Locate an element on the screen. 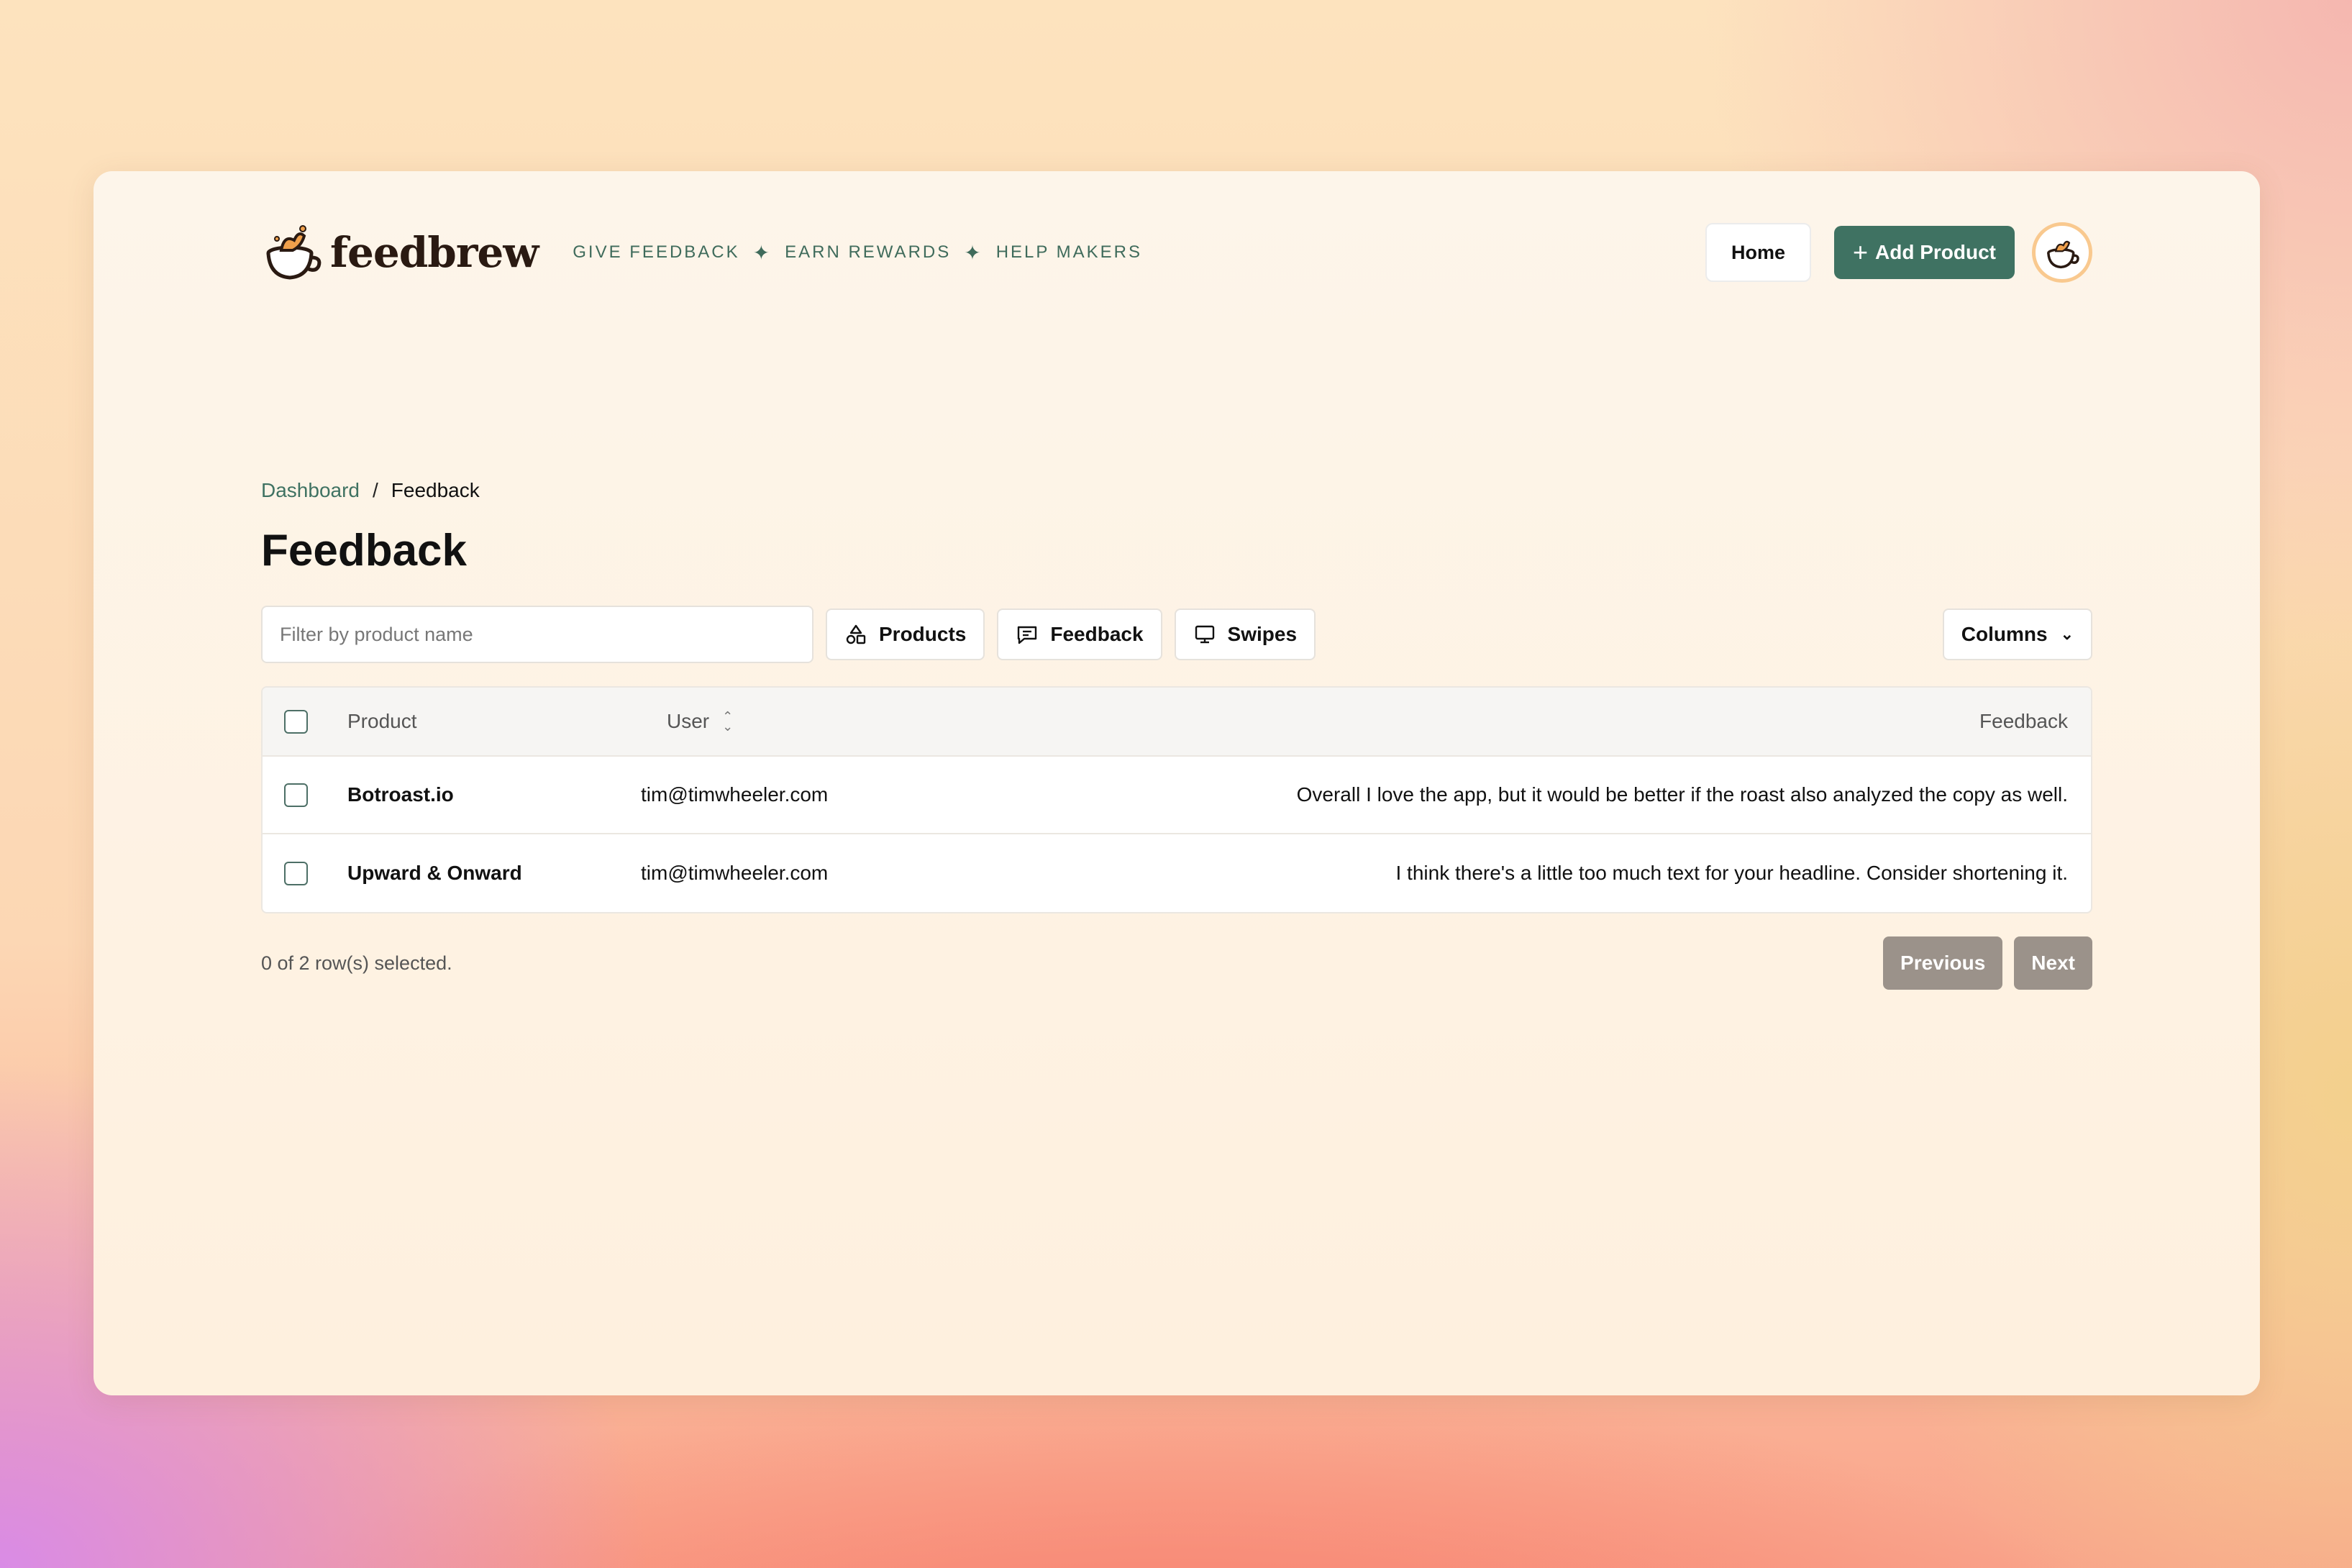  sort-icon: ⌃ ⌄ is located at coordinates (728, 721).